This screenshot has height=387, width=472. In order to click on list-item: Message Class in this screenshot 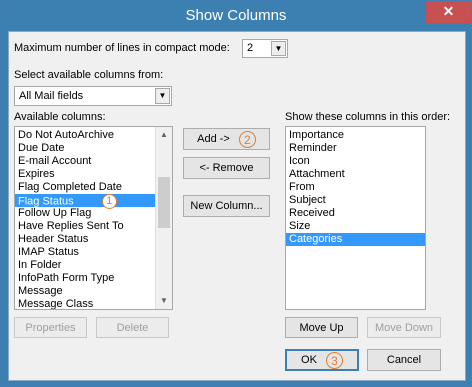, I will do `click(85, 304)`.